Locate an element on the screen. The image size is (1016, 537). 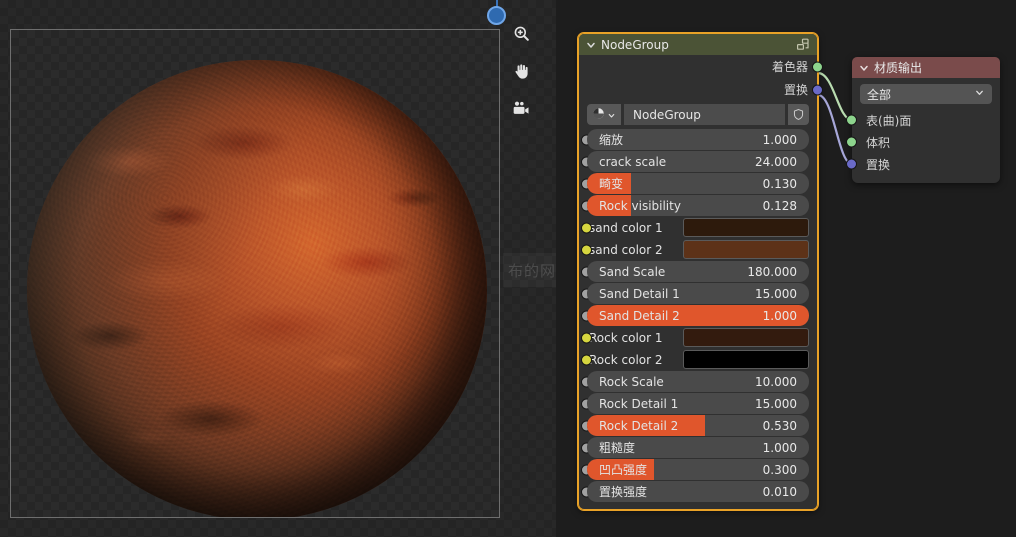
property-row-color: sand color 2 is located at coordinates (695, 249).